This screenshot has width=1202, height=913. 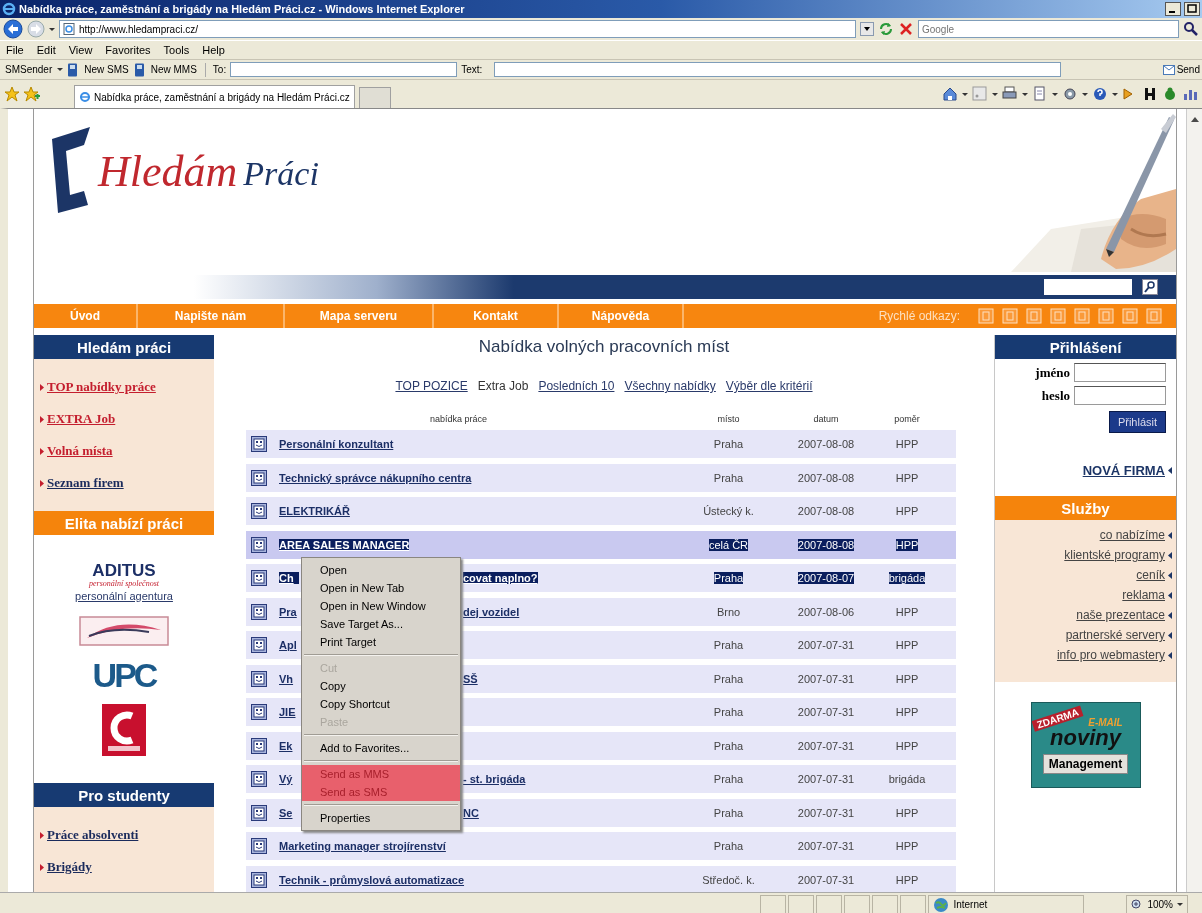 What do you see at coordinates (46, 50) in the screenshot?
I see `menu-item: Edit` at bounding box center [46, 50].